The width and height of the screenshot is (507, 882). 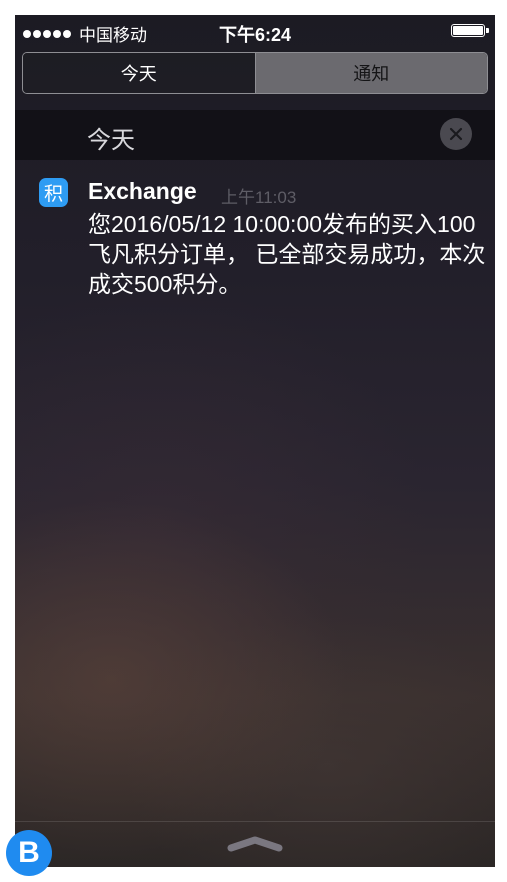 I want to click on corner-badge: B, so click(x=29, y=853).